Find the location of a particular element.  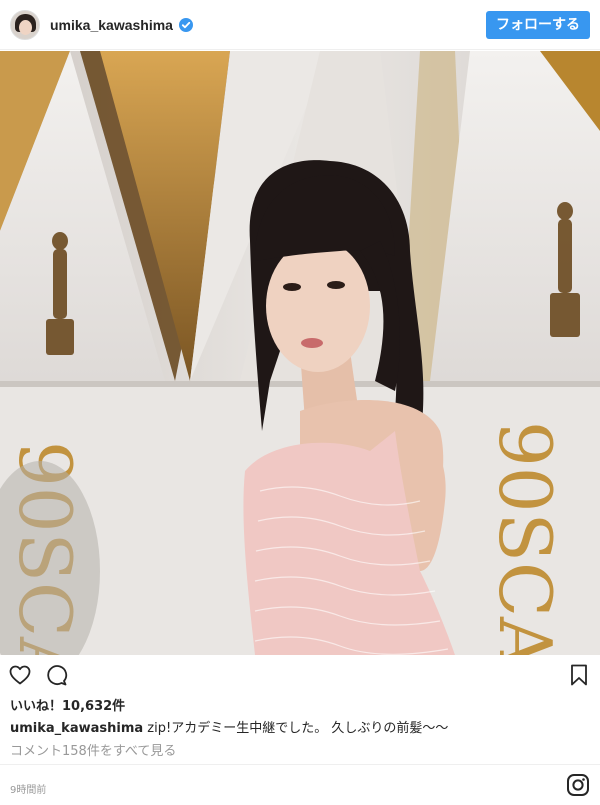

like-count: いいね！10,632件 is located at coordinates (67, 704).